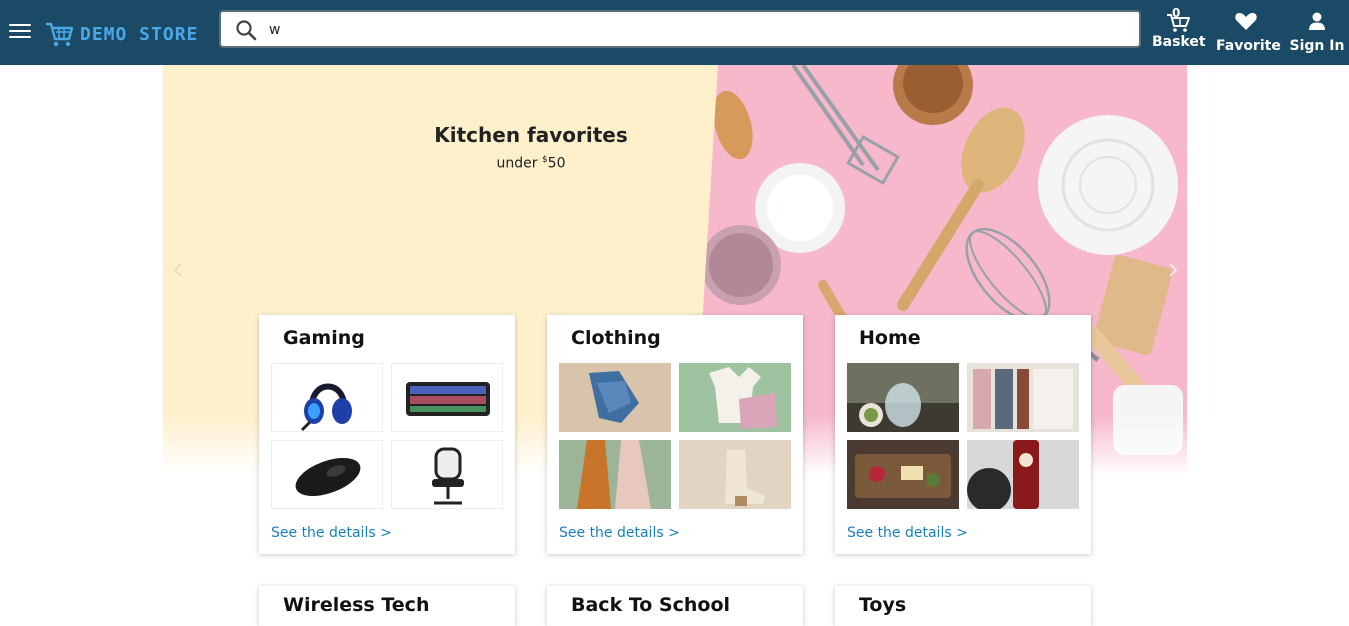 This screenshot has height=626, width=1349. Describe the element at coordinates (651, 605) in the screenshot. I see `card-title: Back To School` at that location.